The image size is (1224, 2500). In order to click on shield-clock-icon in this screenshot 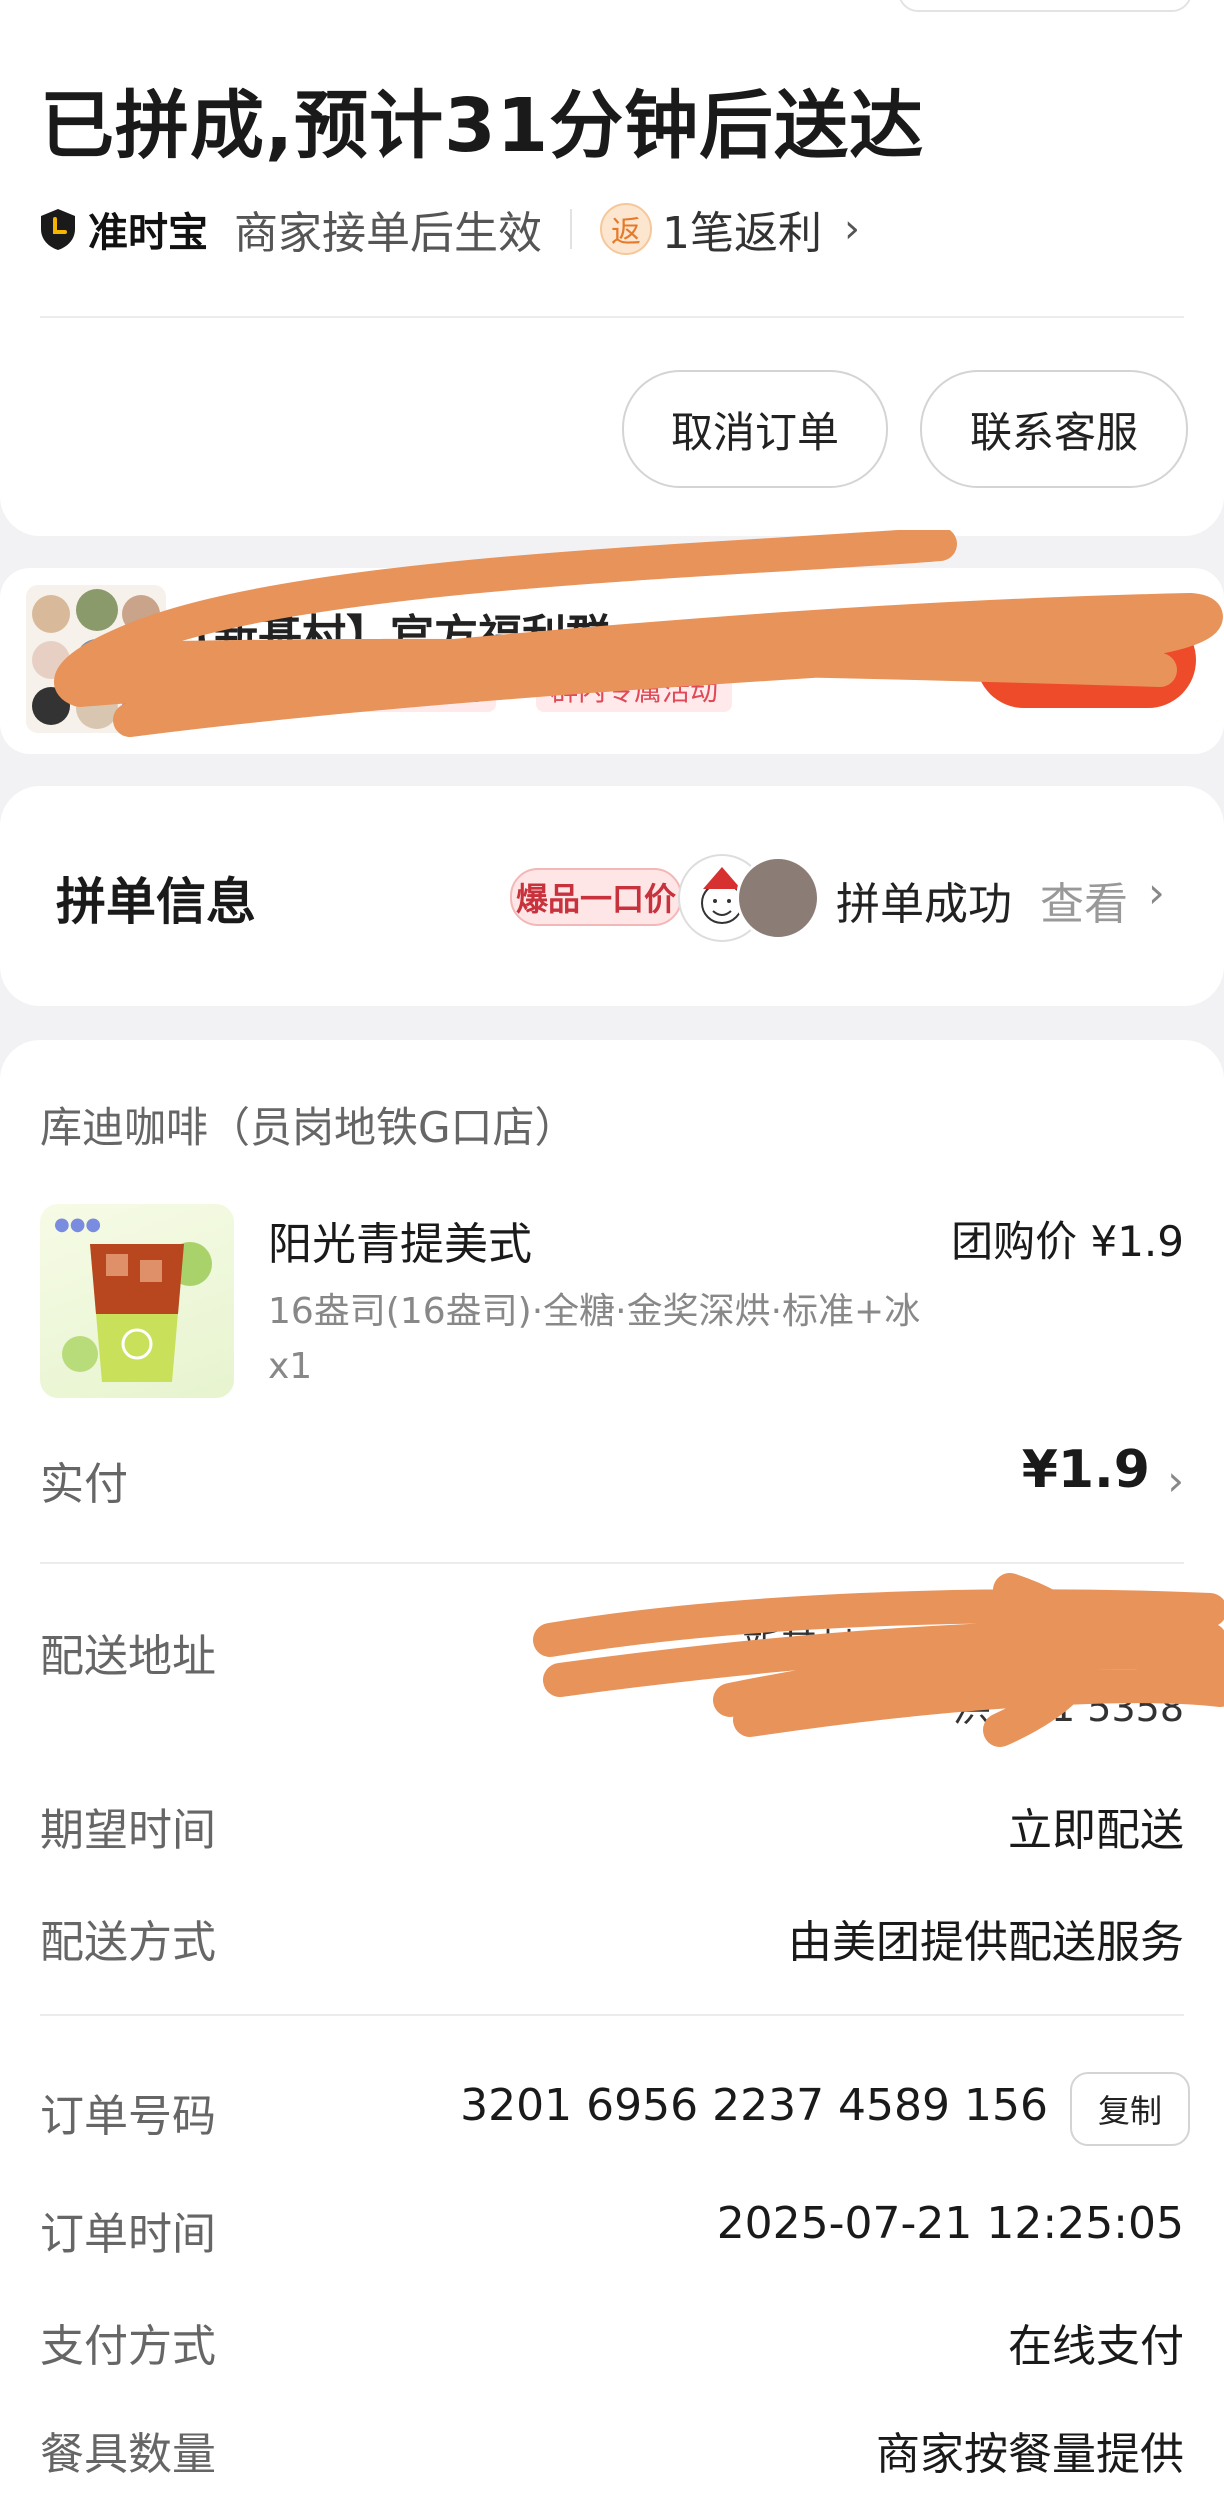, I will do `click(58, 229)`.